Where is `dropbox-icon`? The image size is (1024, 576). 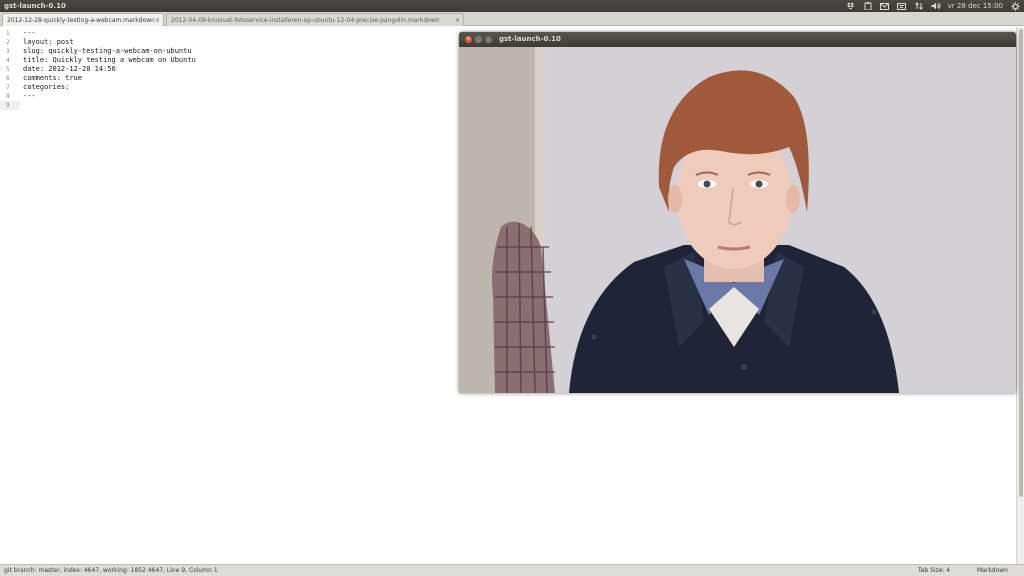 dropbox-icon is located at coordinates (851, 6).